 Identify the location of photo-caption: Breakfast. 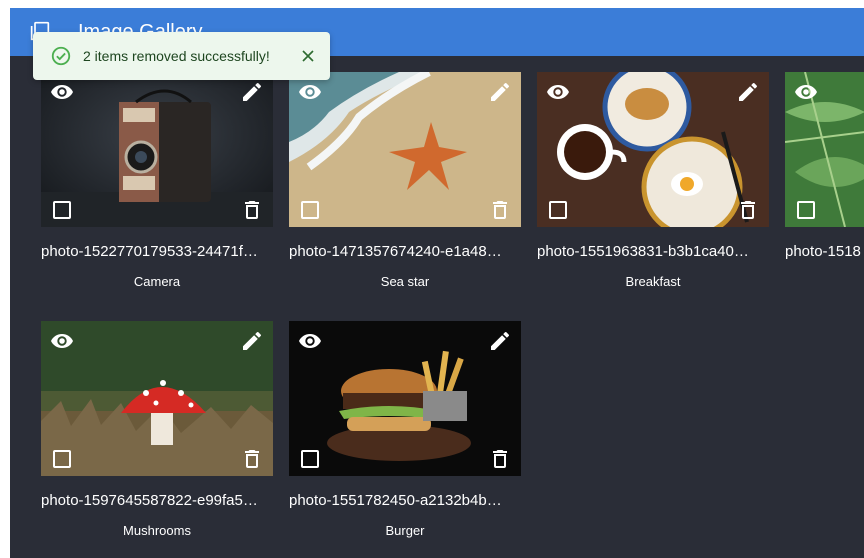
(653, 281).